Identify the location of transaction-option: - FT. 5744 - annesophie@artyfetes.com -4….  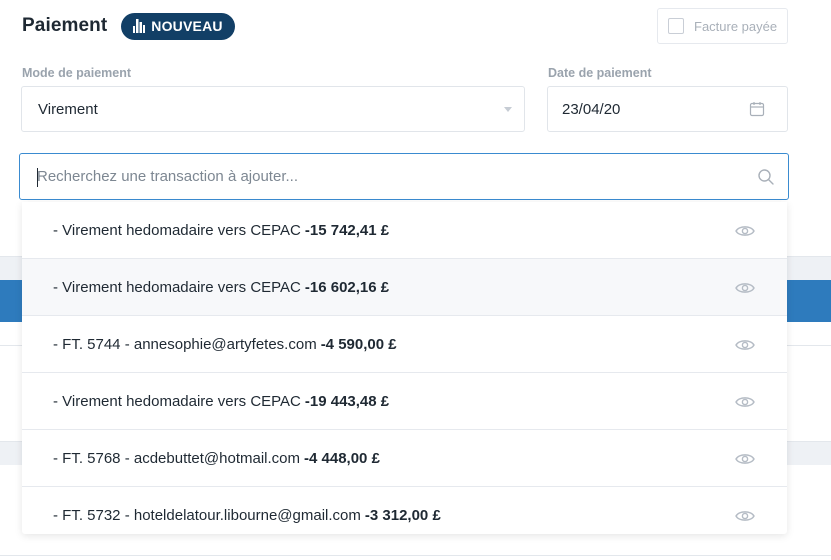
(404, 344).